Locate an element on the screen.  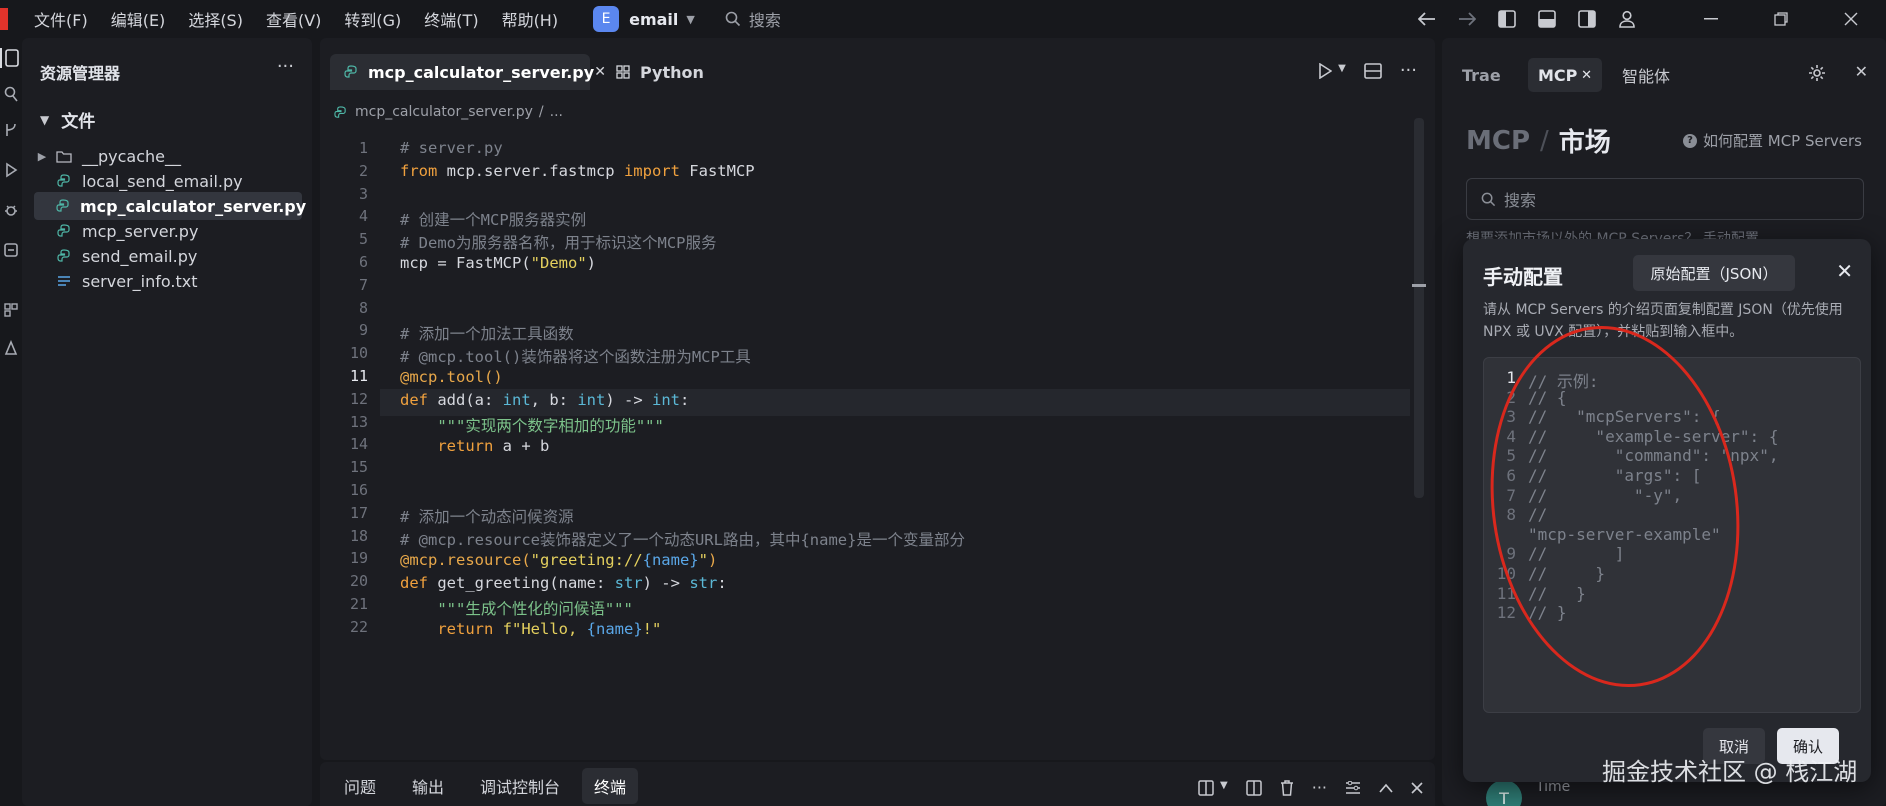
tab-agent: 智能体 is located at coordinates (1646, 75).